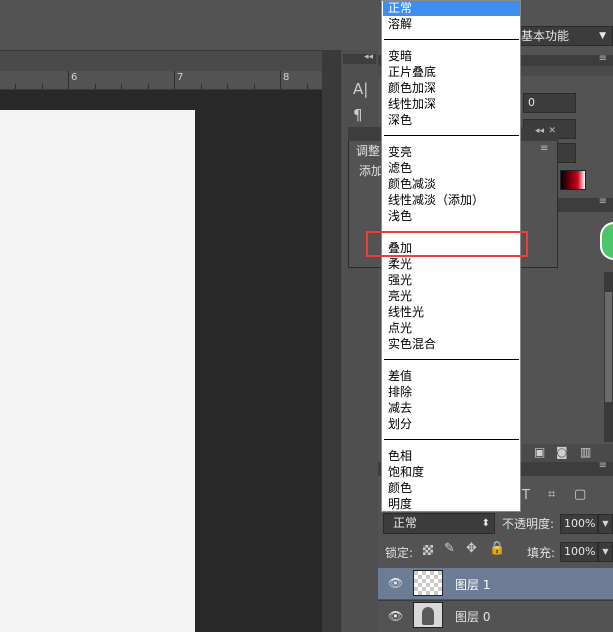 The width and height of the screenshot is (613, 632). Describe the element at coordinates (400, 328) in the screenshot. I see `dropdown-option: 点光` at that location.